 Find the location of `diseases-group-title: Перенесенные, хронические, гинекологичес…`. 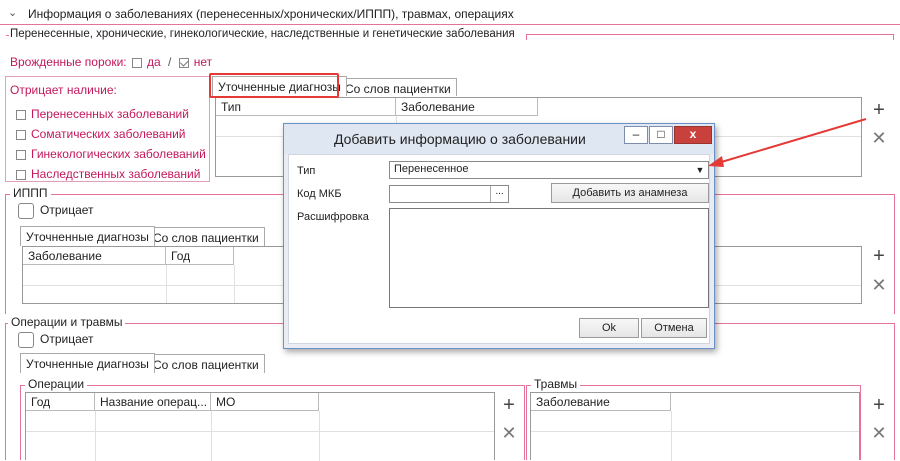

diseases-group-title: Перенесенные, хронические, гинекологичес… is located at coordinates (262, 34).